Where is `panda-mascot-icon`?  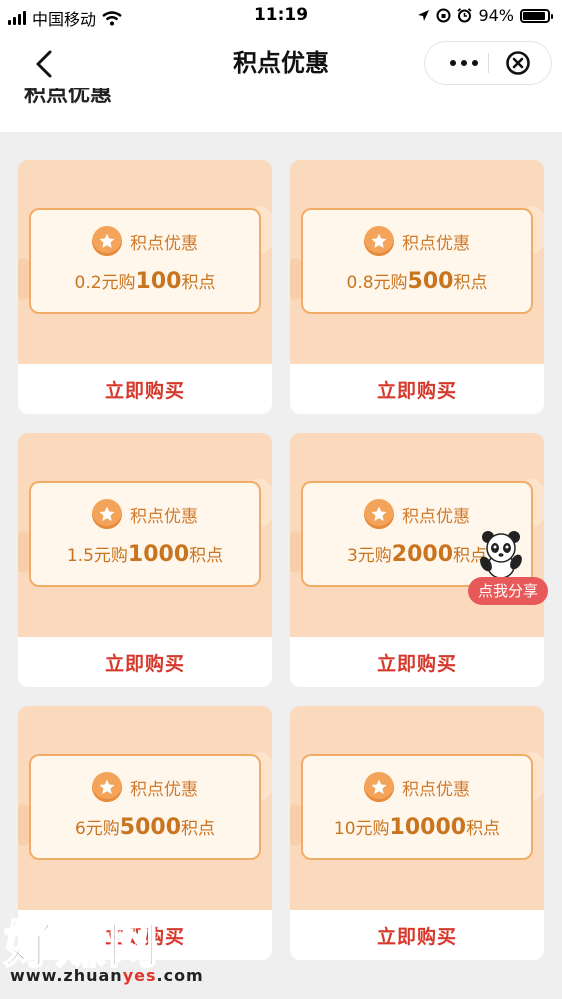 panda-mascot-icon is located at coordinates (501, 555).